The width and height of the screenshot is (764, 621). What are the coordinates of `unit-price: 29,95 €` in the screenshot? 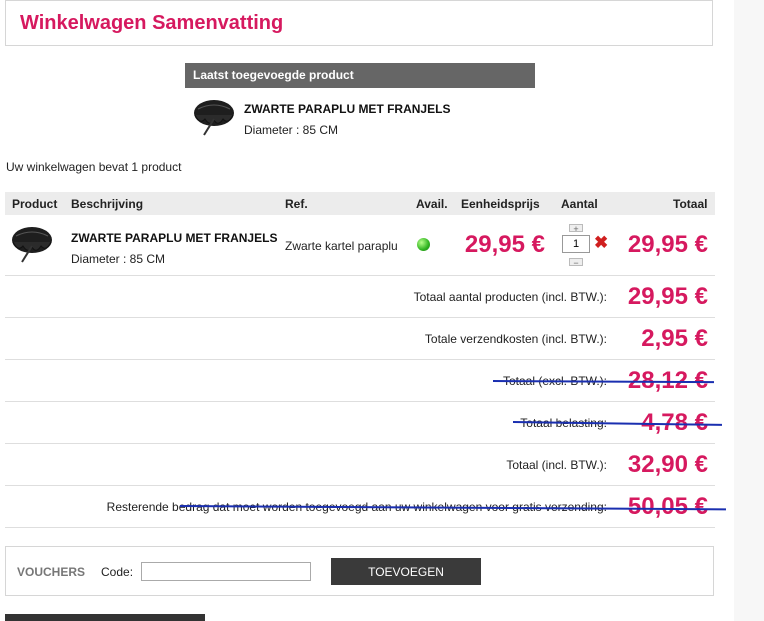 It's located at (504, 244).